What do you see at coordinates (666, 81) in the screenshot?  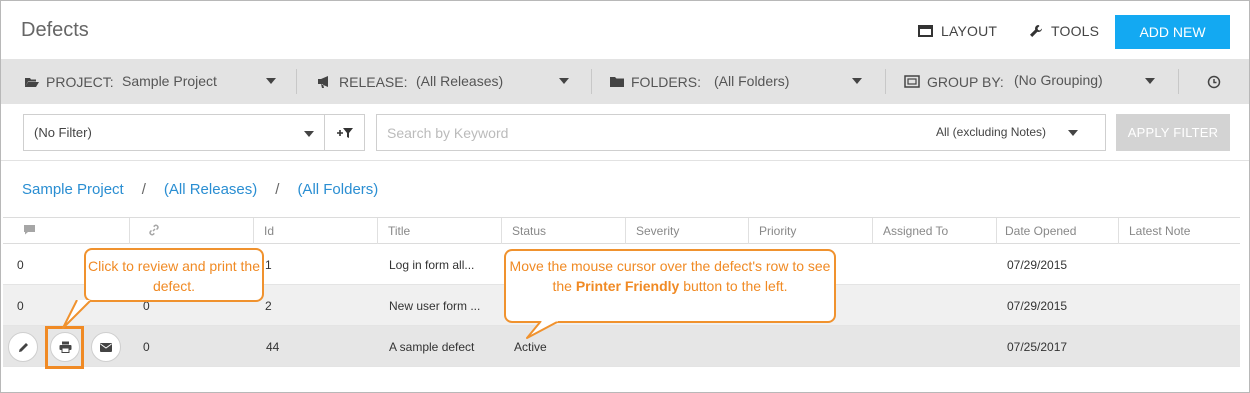 I see `folders-label: FOLDERS:` at bounding box center [666, 81].